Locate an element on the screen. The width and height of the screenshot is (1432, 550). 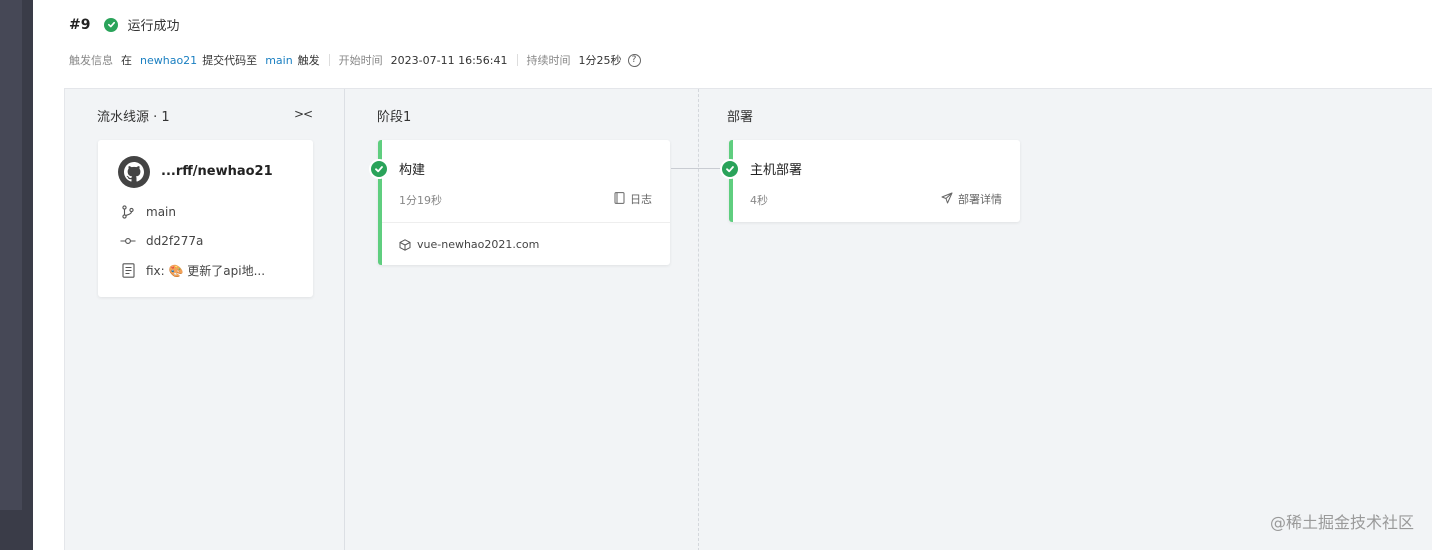
start-time-value: 2023-07-11 16:56:41 is located at coordinates (449, 60).